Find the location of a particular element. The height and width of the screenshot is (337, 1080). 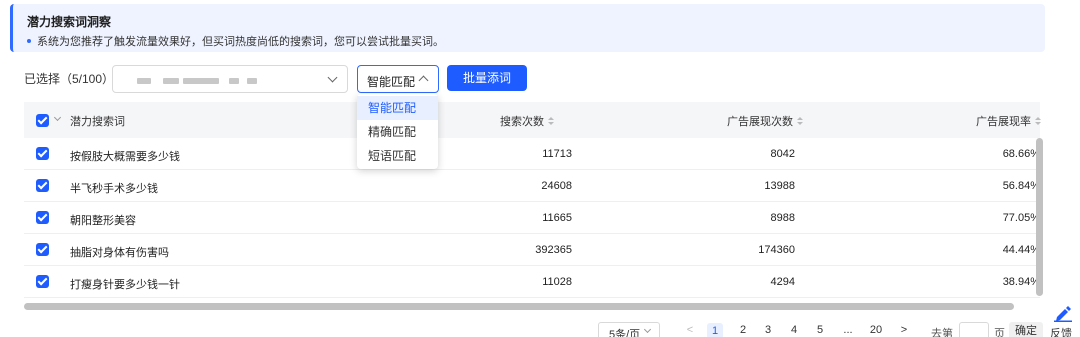

search-count-cell: 11665 is located at coordinates (557, 218).